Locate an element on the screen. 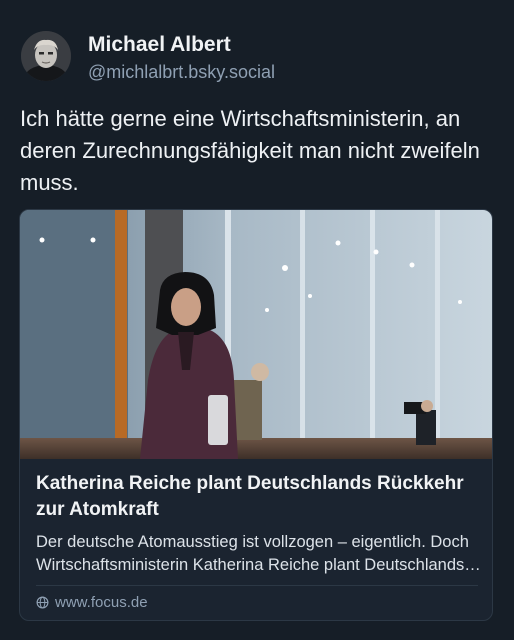  avatar is located at coordinates (46, 56).